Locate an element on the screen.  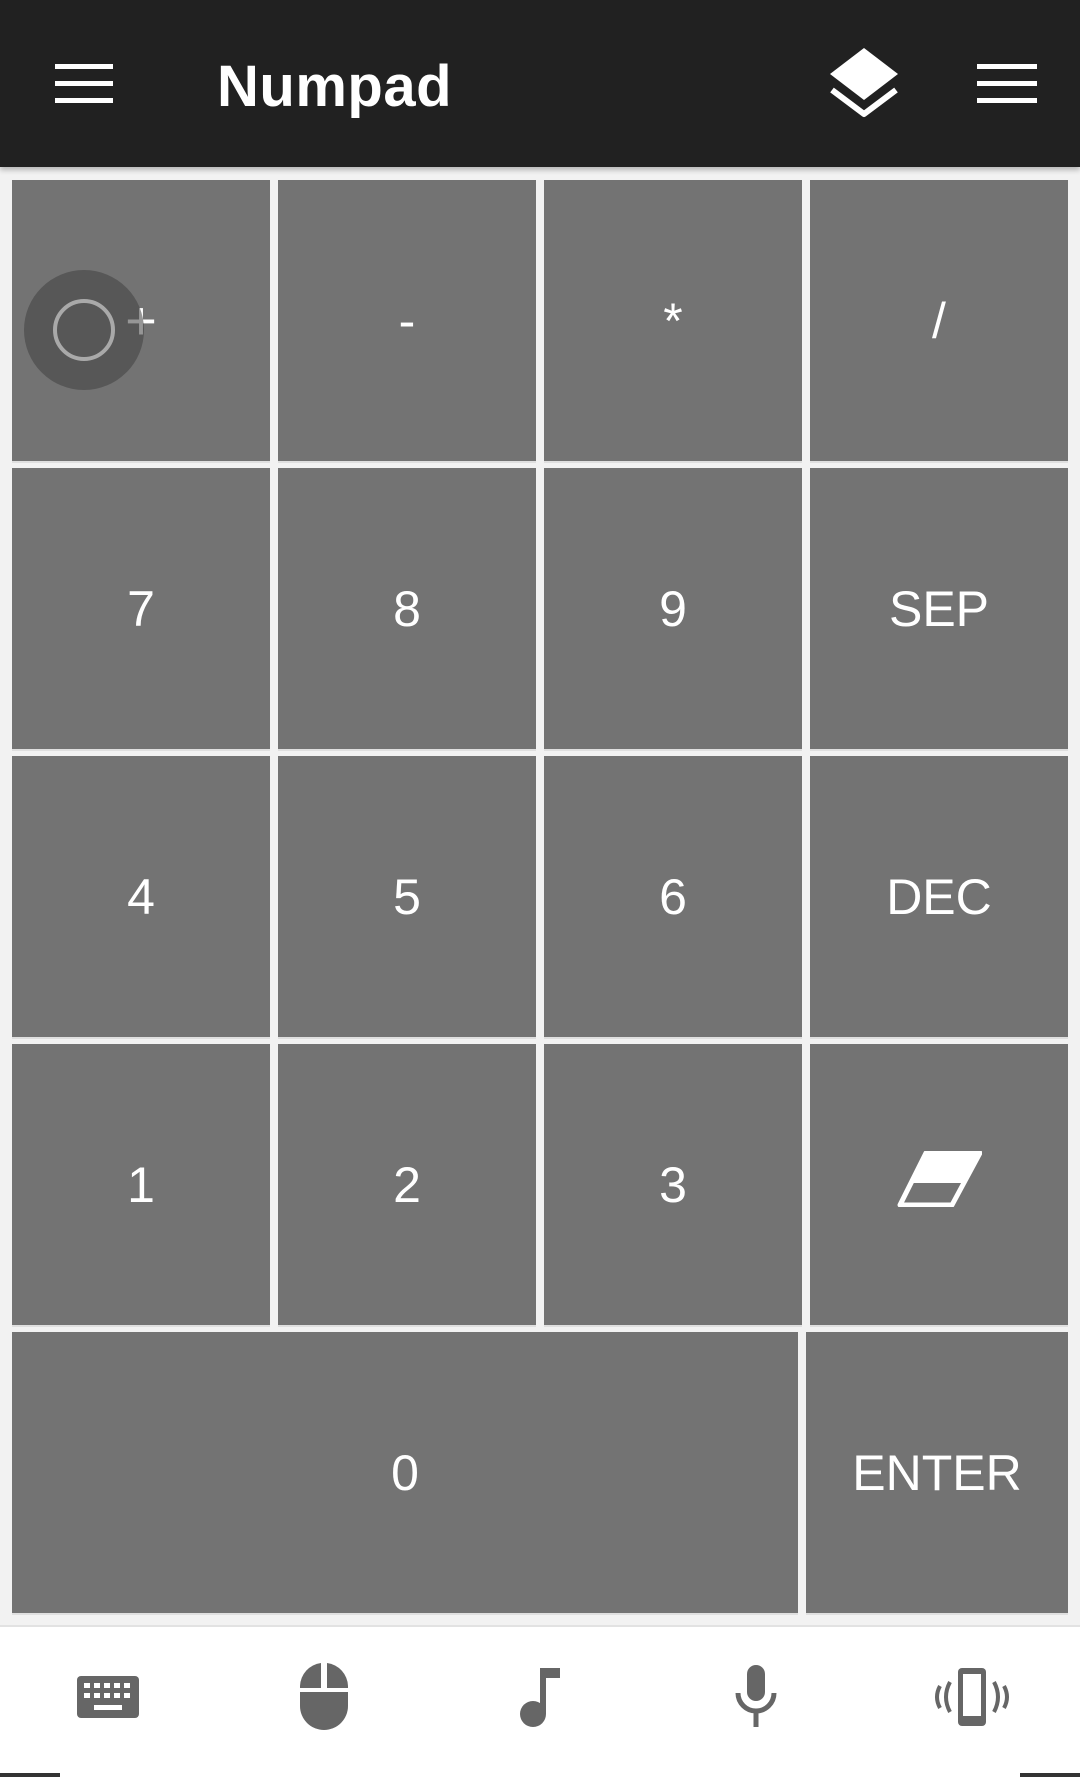
key-label: 0 is located at coordinates (405, 1472).